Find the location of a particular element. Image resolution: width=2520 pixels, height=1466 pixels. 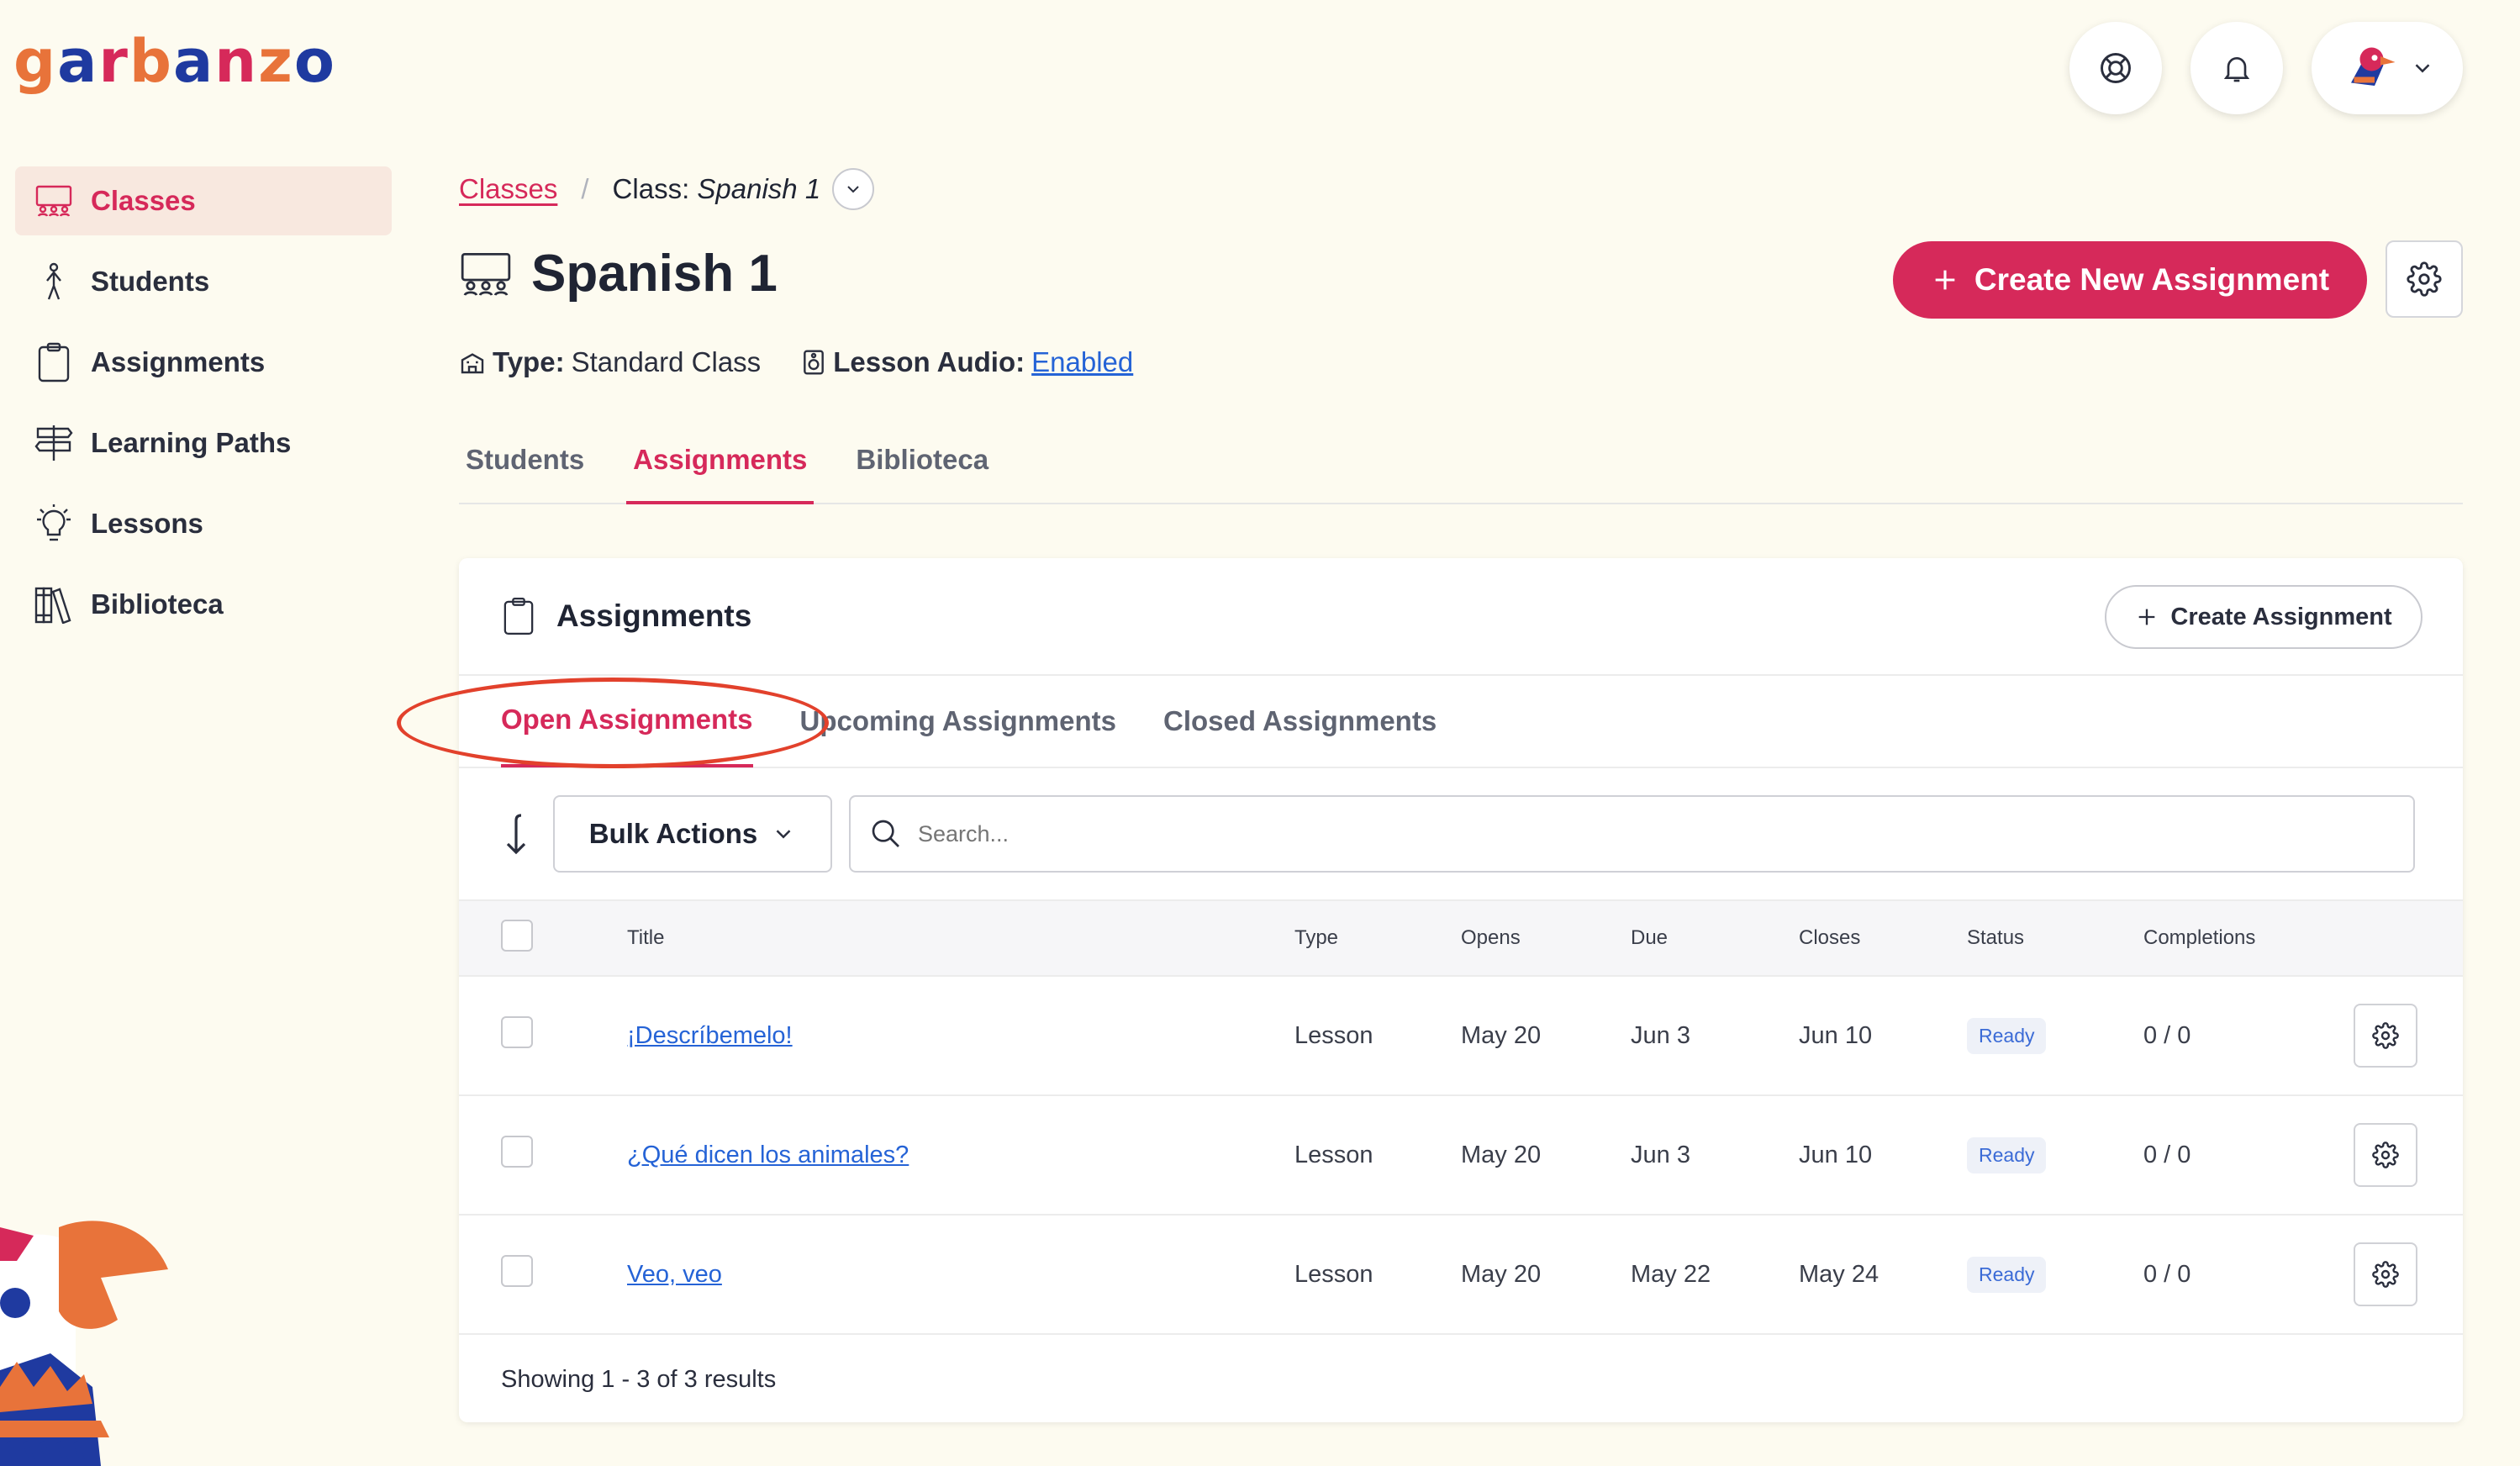

assignment-title-link: Veo, veo is located at coordinates (674, 1274).